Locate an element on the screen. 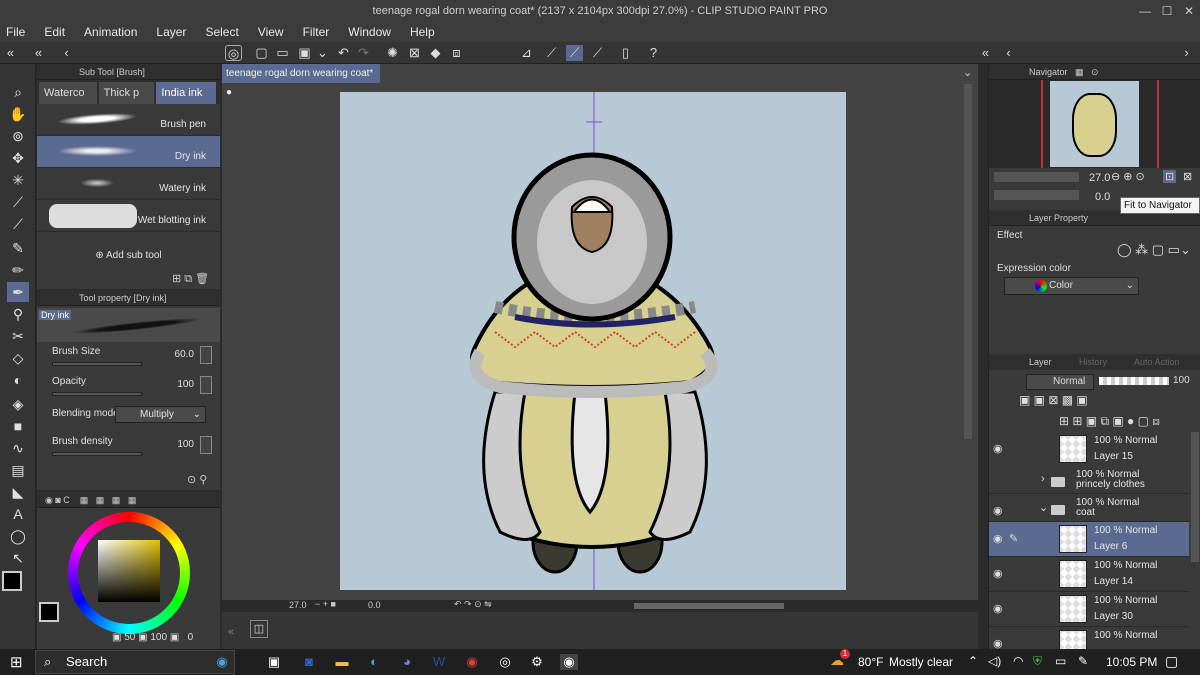  cut-icon: ⊠ is located at coordinates (414, 53).